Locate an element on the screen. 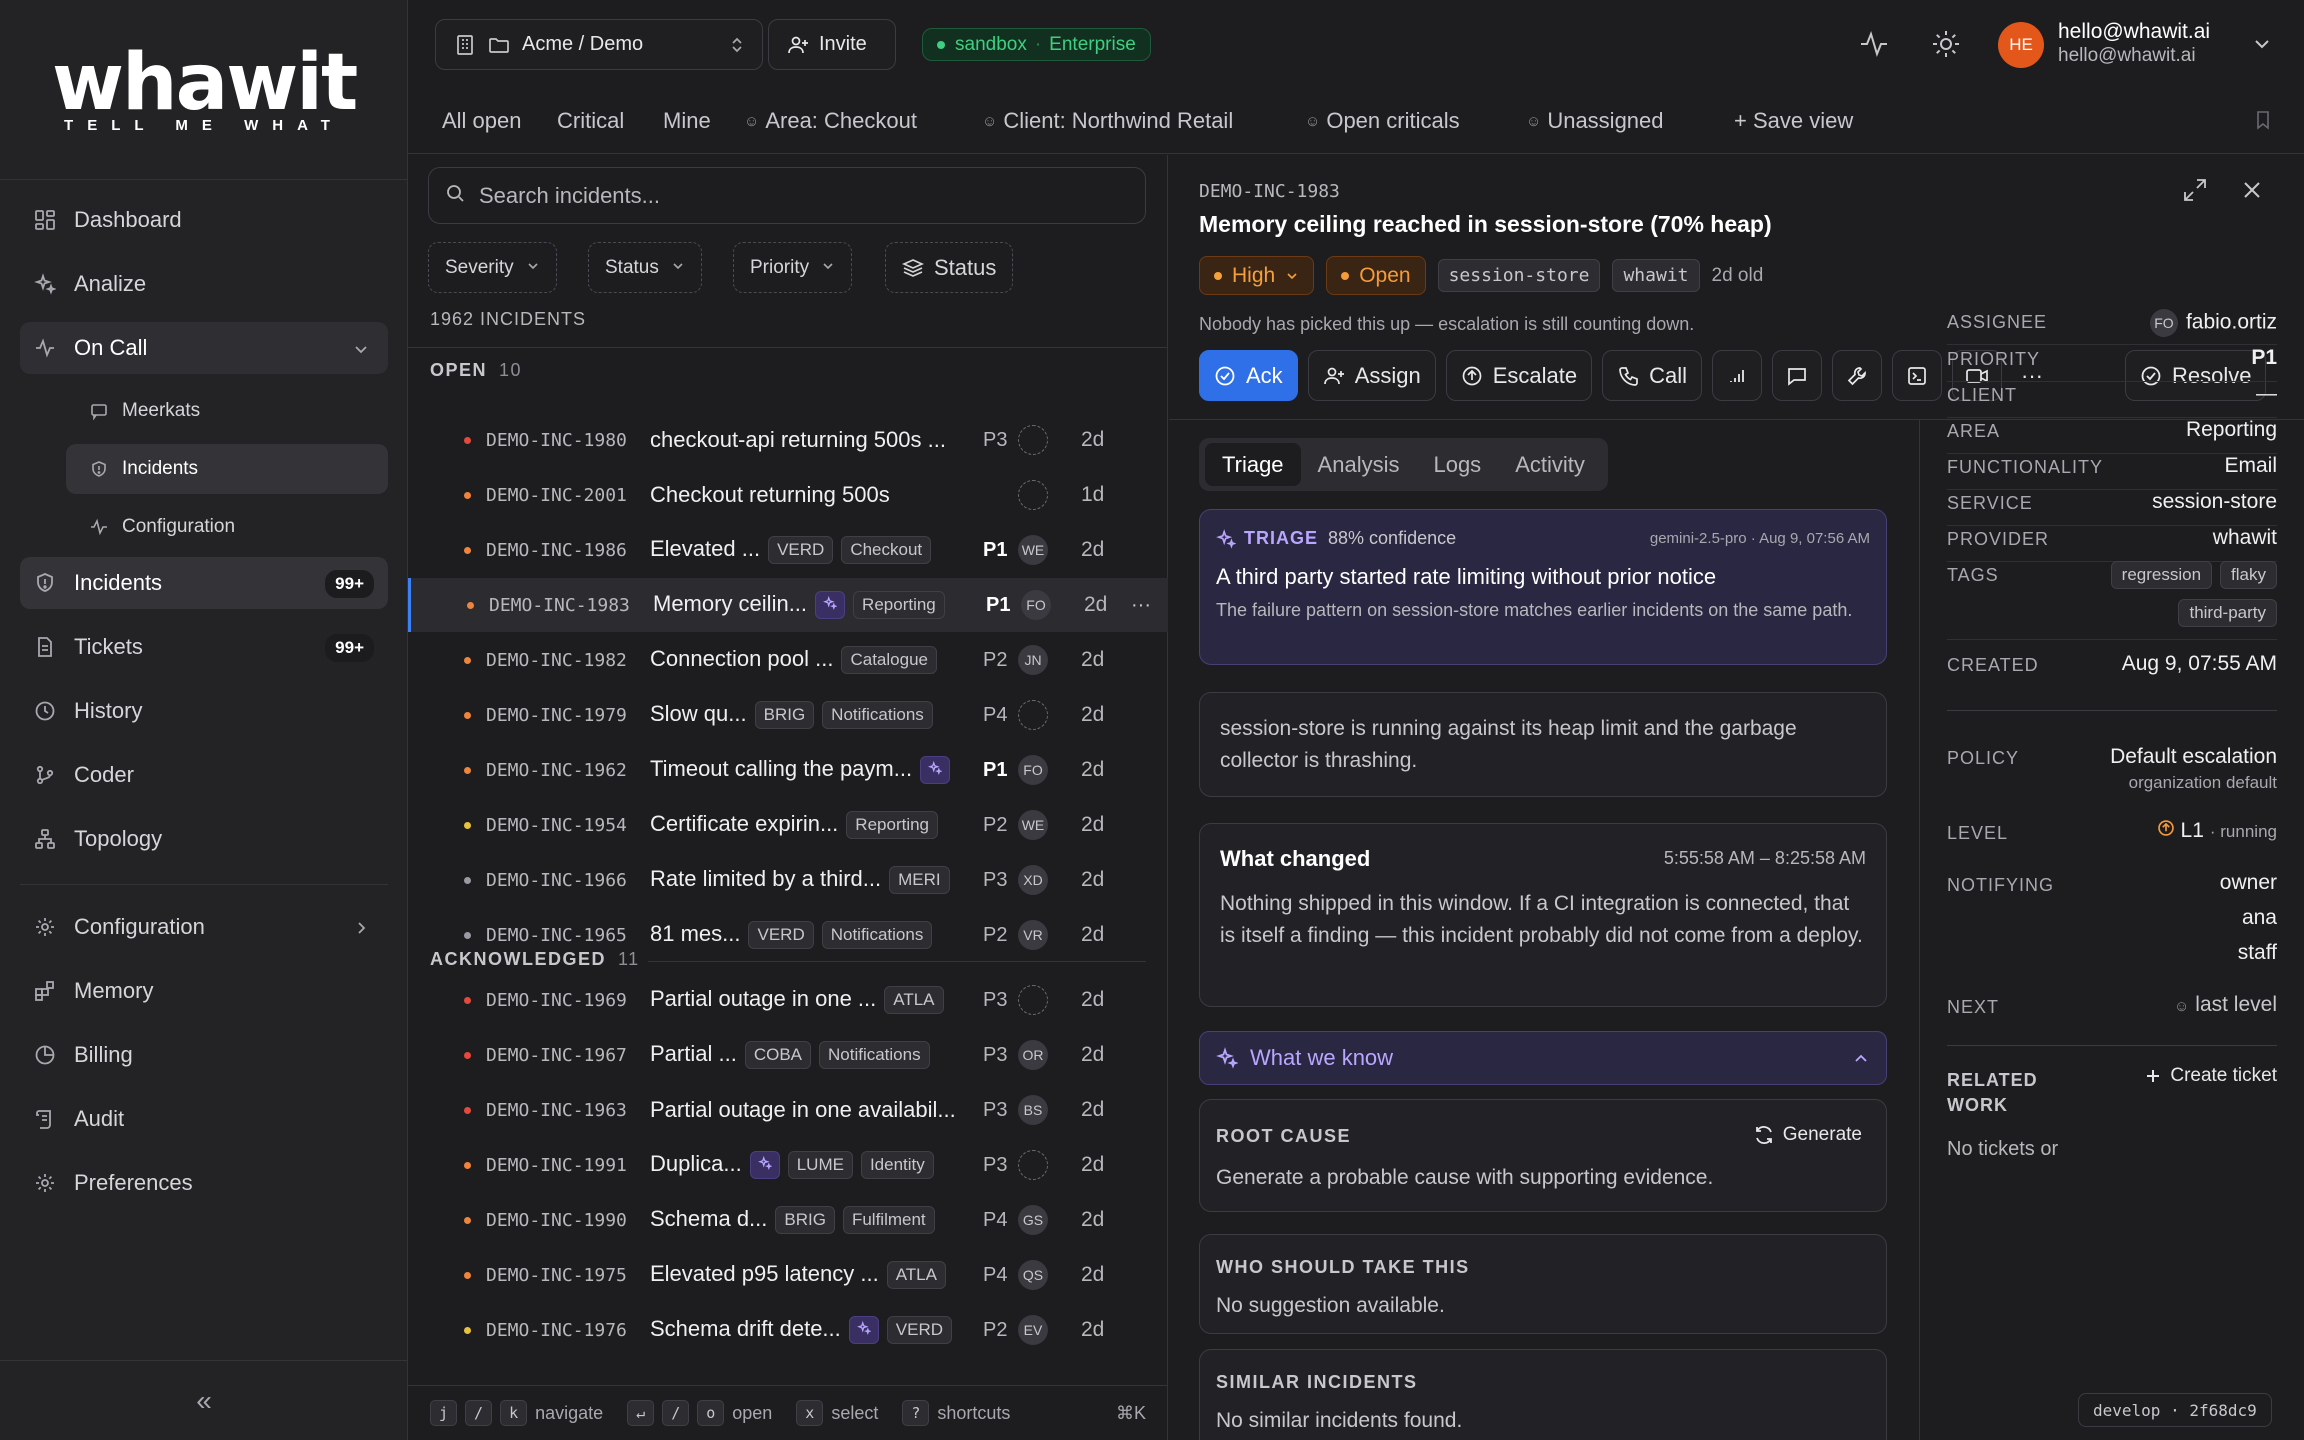 This screenshot has height=1440, width=2304. command-palette-hint: ⌘K is located at coordinates (1131, 1413).